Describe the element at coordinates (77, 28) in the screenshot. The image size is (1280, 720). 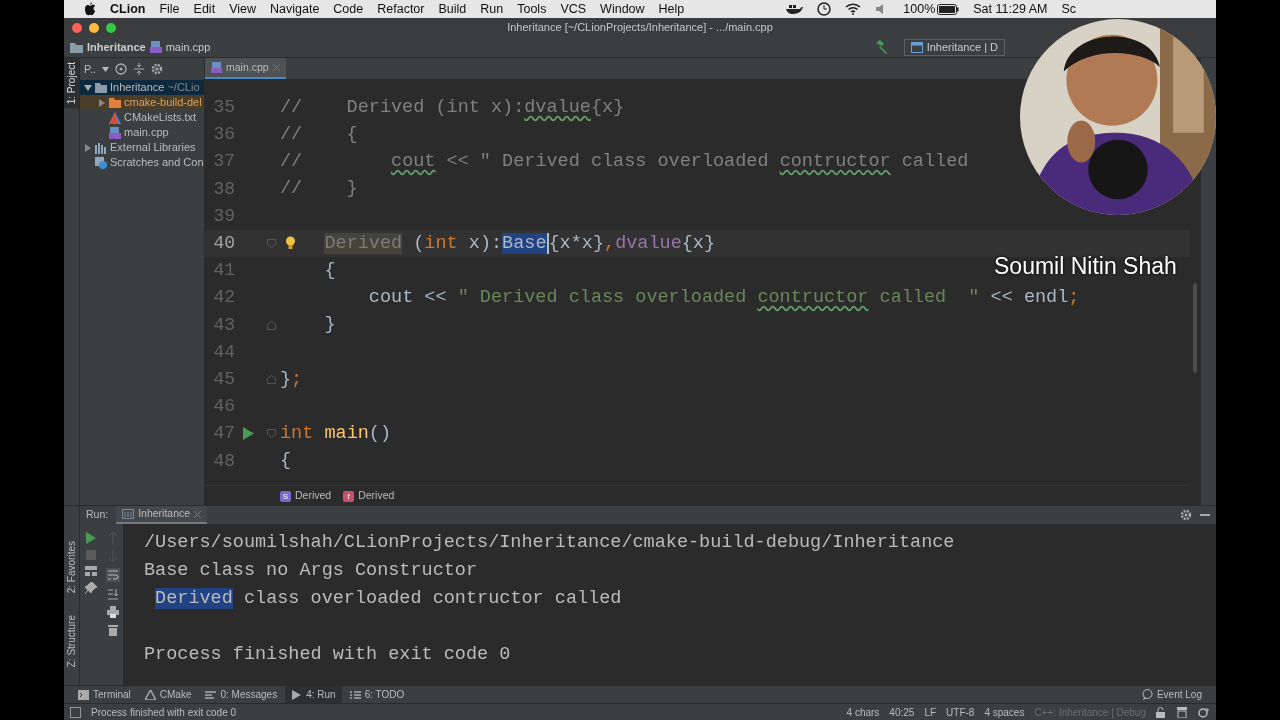
I see `close-button` at that location.